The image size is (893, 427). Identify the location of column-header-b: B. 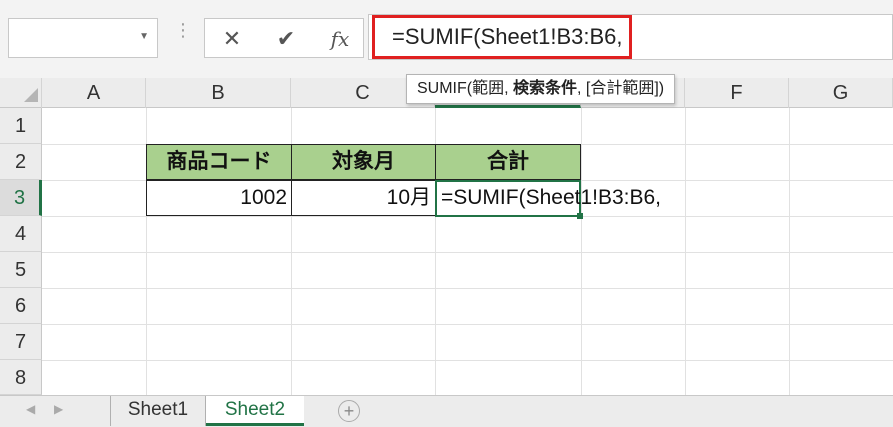
(218, 93).